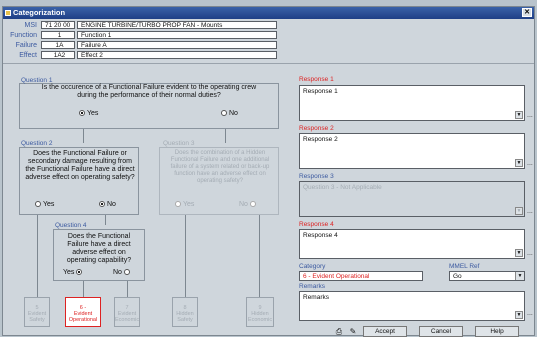 The width and height of the screenshot is (537, 337). What do you see at coordinates (312, 266) in the screenshot?
I see `category-label: Category` at bounding box center [312, 266].